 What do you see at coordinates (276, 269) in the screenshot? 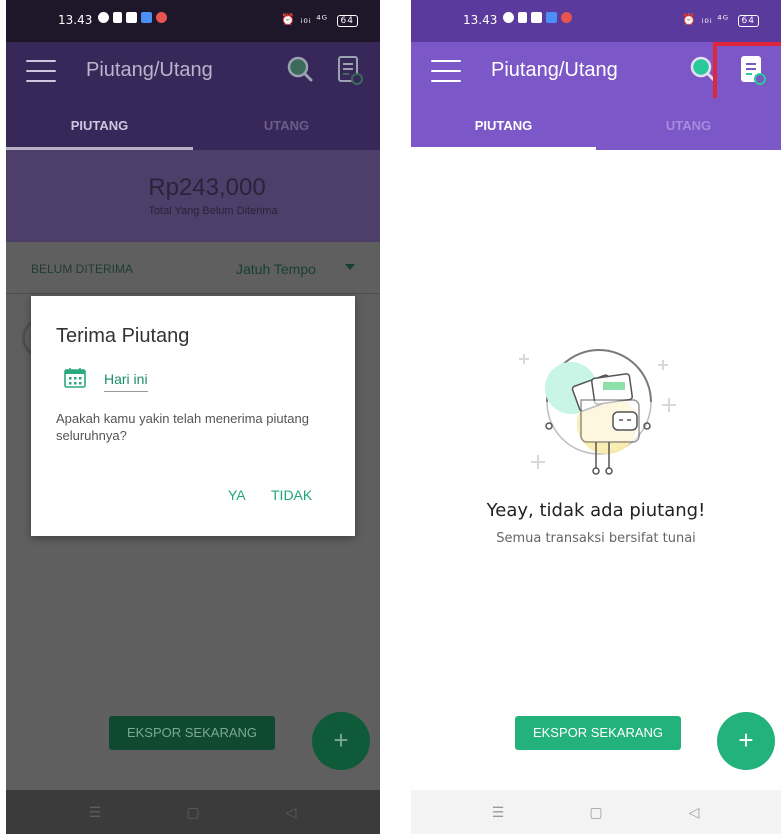
I see `sort-dropdown: Jatuh Tempo` at bounding box center [276, 269].